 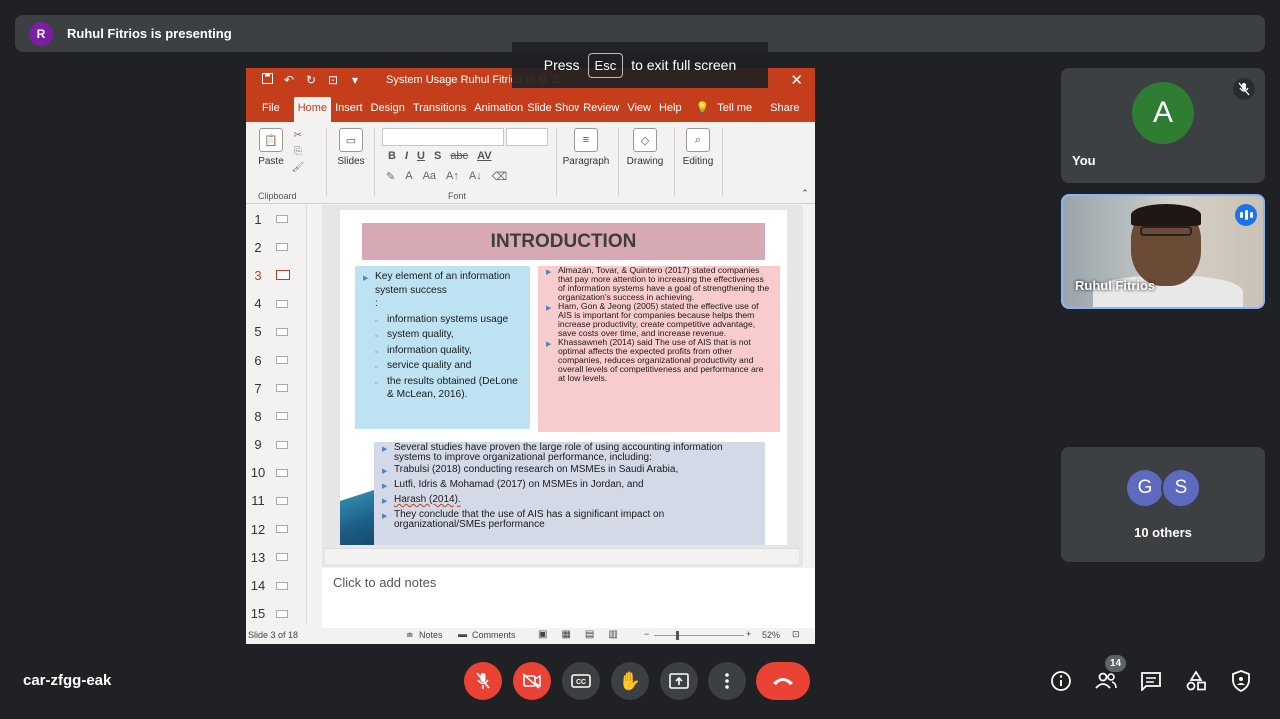 I want to click on slide-thumbnail: 8, so click(x=278, y=416).